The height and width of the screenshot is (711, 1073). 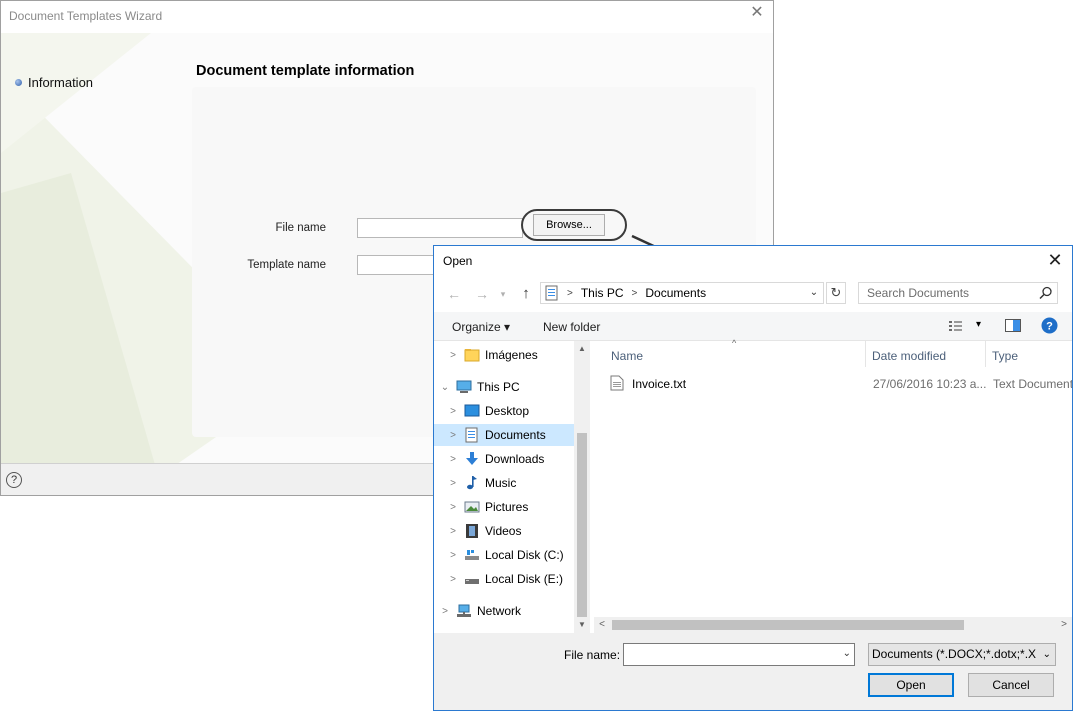 I want to click on template-name-label: Template name, so click(x=286, y=265).